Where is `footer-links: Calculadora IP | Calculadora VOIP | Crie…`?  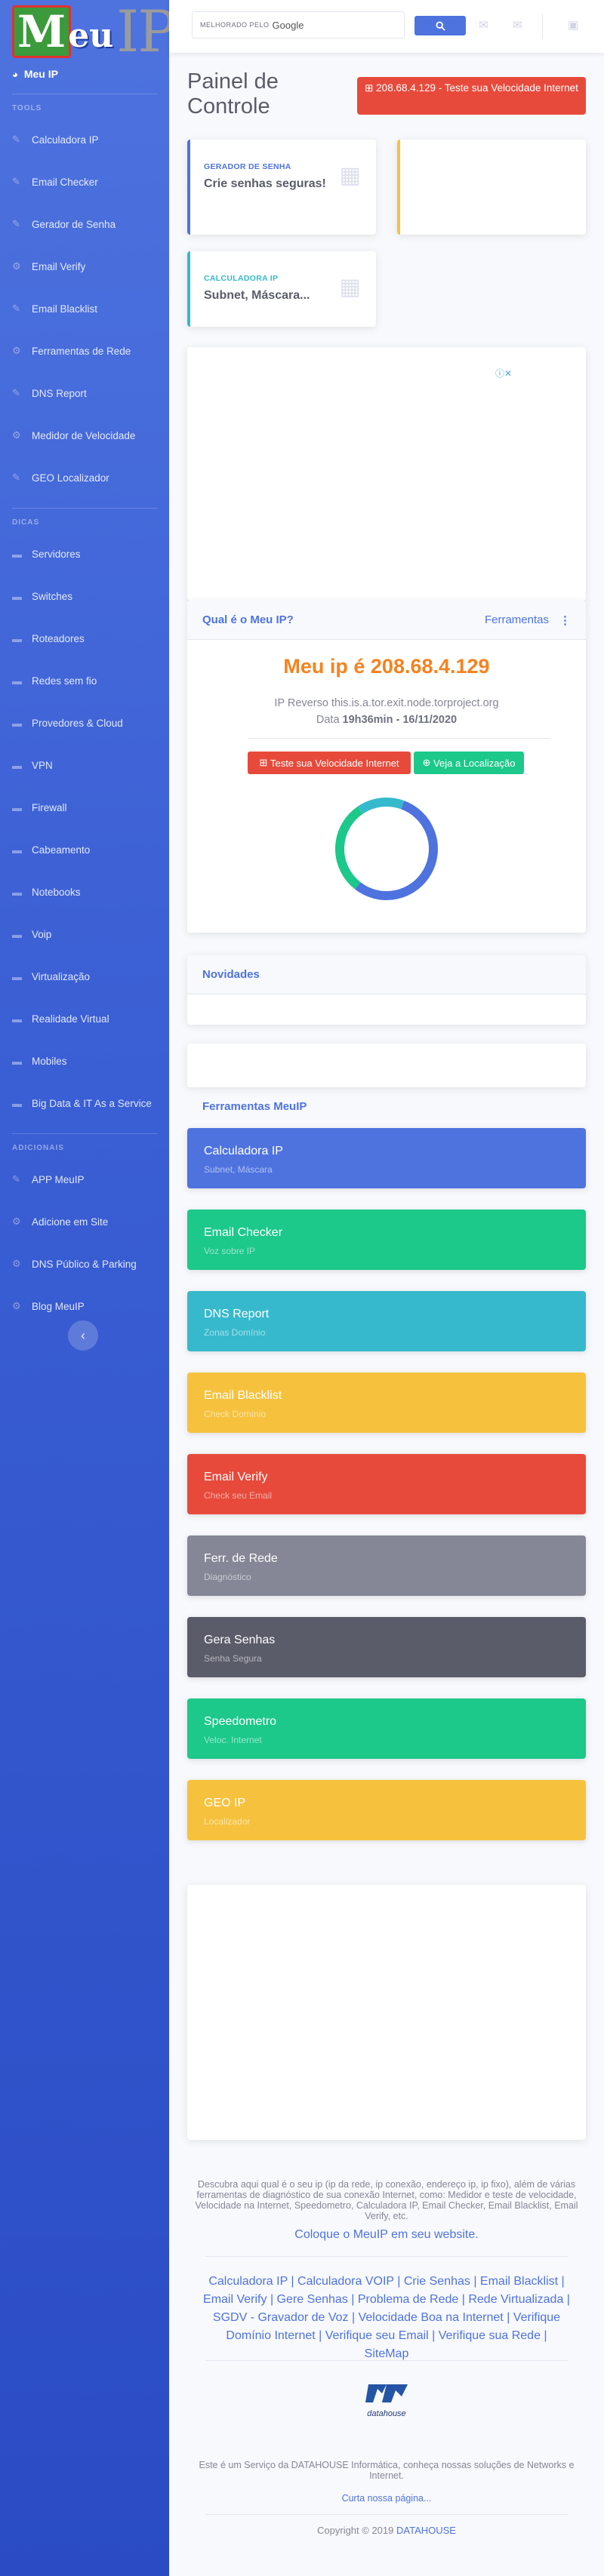
footer-links: Calculadora IP | Calculadora VOIP | Crie… is located at coordinates (387, 2318).